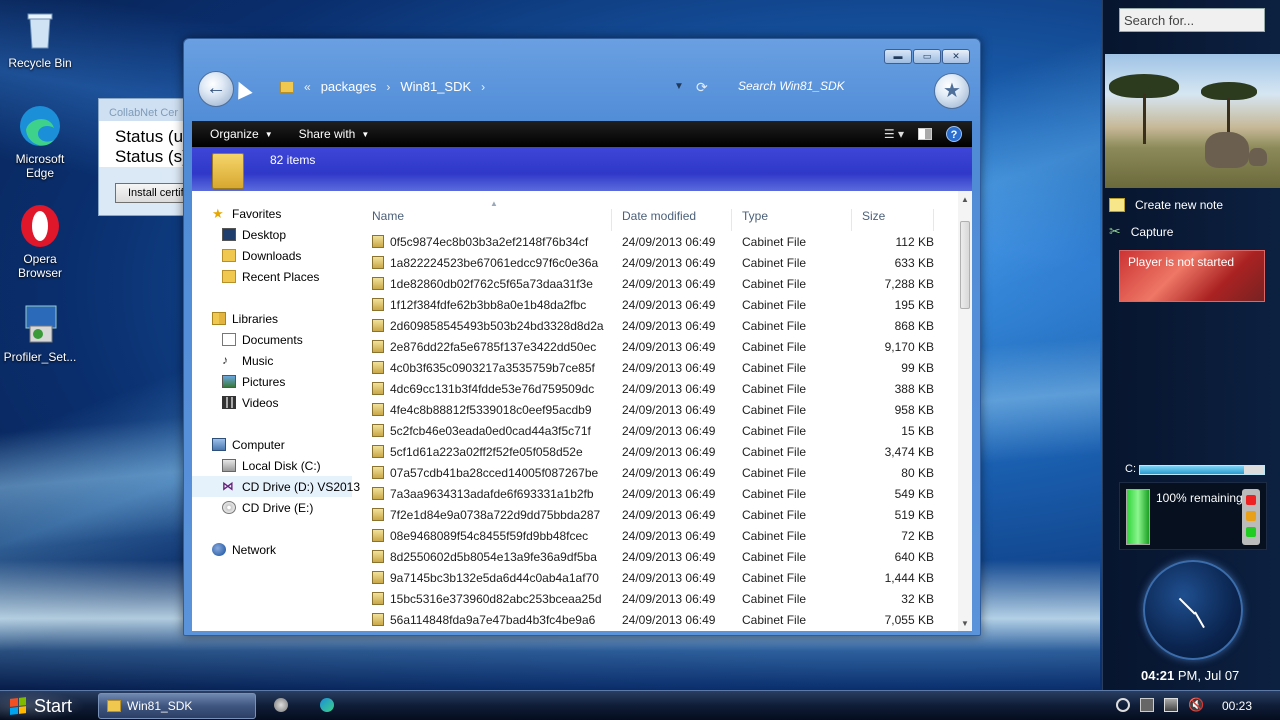 The height and width of the screenshot is (720, 1280). I want to click on back-button: ←, so click(216, 89).